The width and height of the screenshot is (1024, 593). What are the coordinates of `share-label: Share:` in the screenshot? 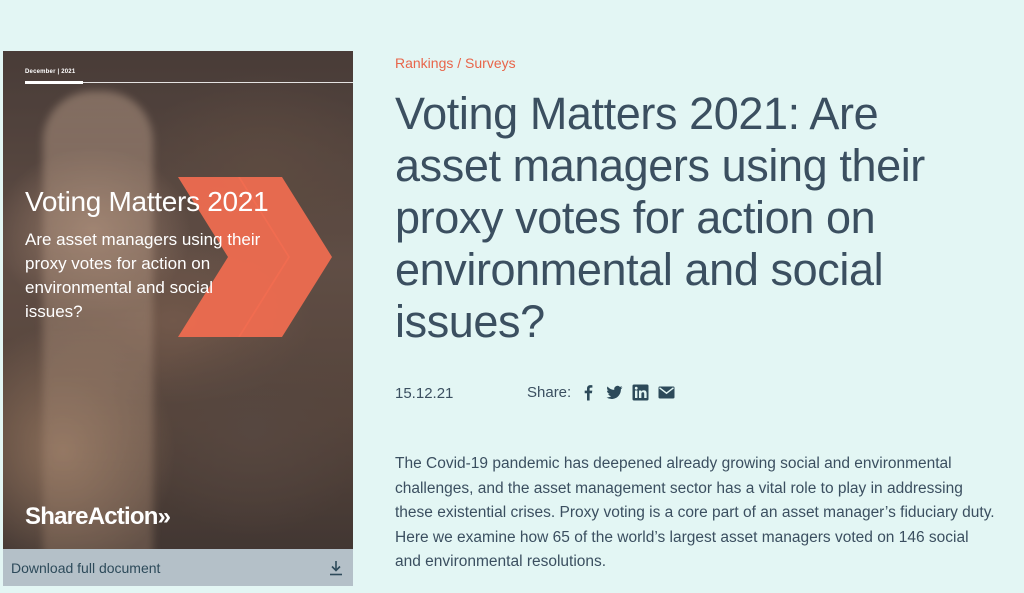 It's located at (549, 392).